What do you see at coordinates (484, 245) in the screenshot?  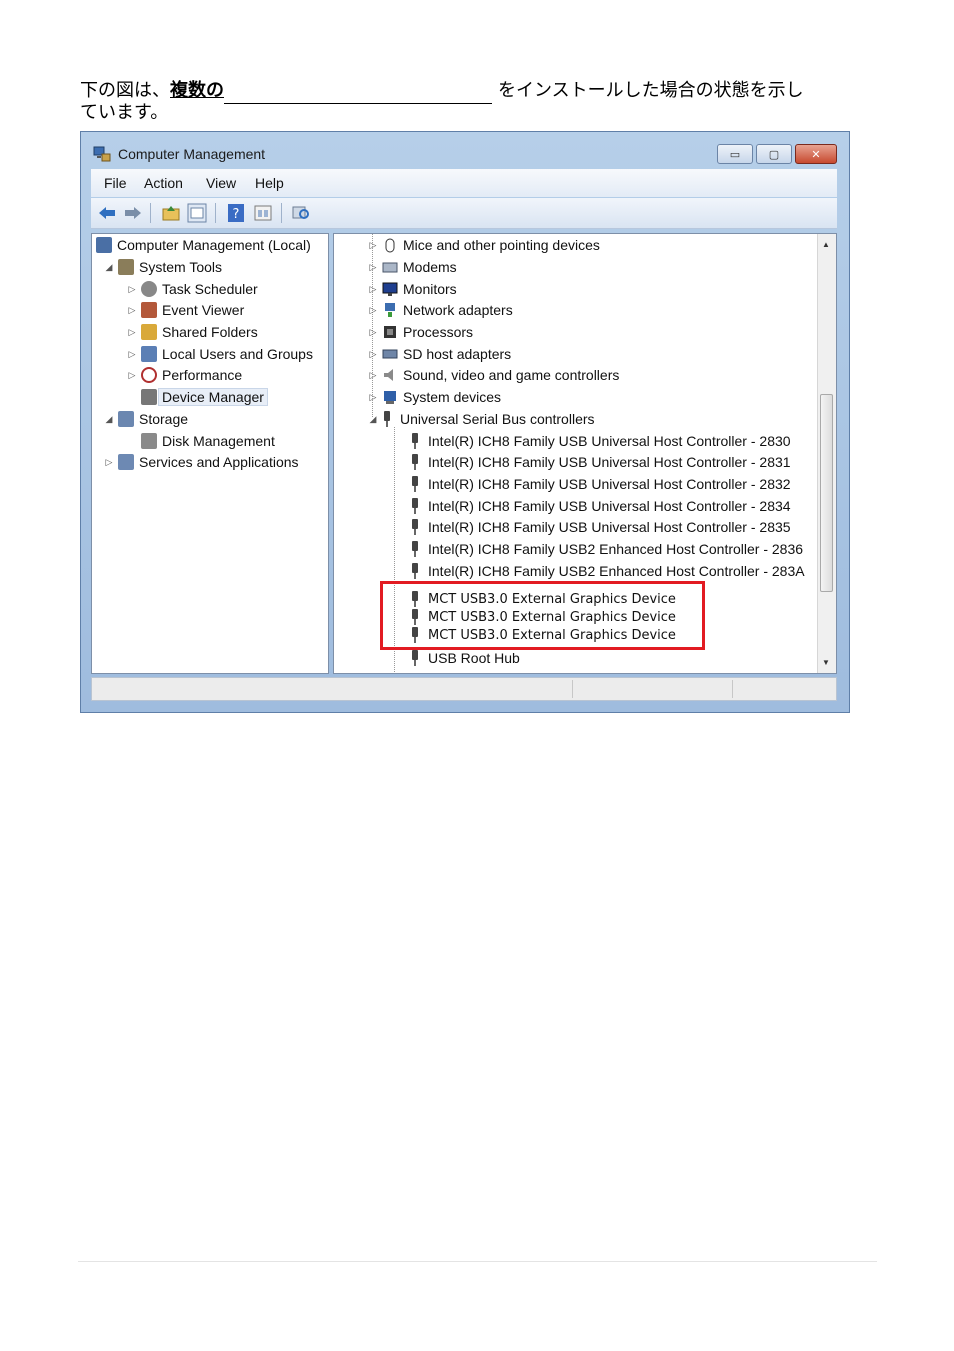 I see `device-category-row: ▷ Mice and other pointing devices` at bounding box center [484, 245].